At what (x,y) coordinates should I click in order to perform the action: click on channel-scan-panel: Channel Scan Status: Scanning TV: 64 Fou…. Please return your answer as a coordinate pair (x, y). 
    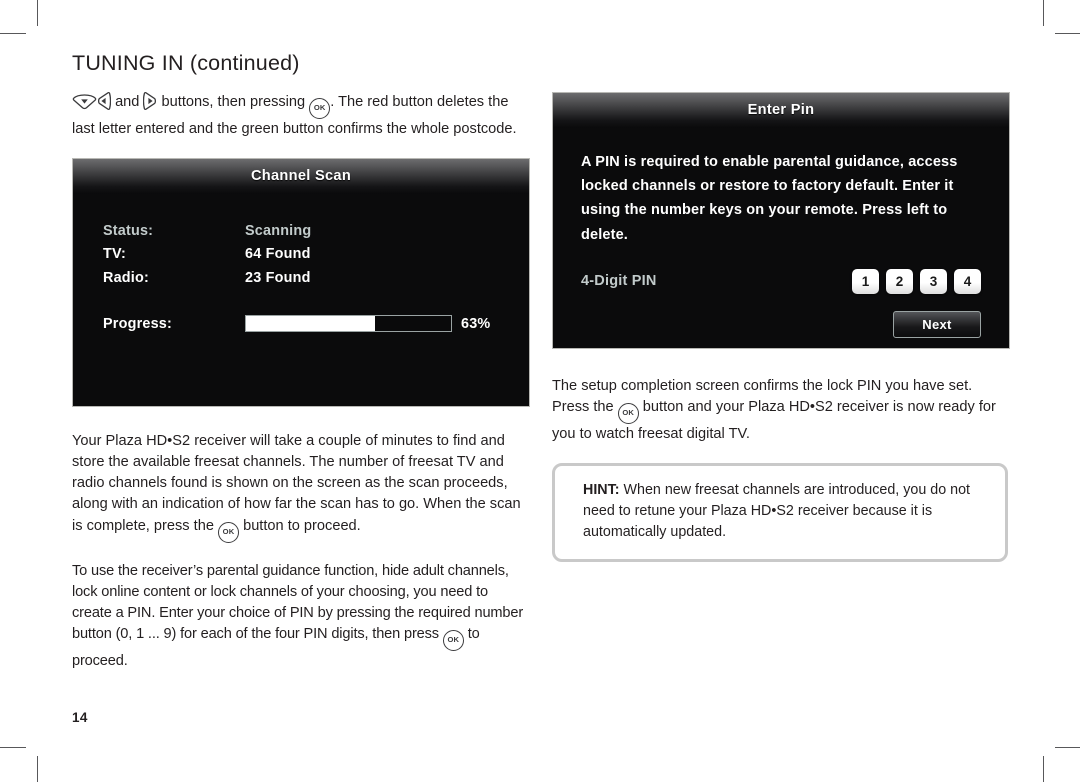
    Looking at the image, I should click on (301, 282).